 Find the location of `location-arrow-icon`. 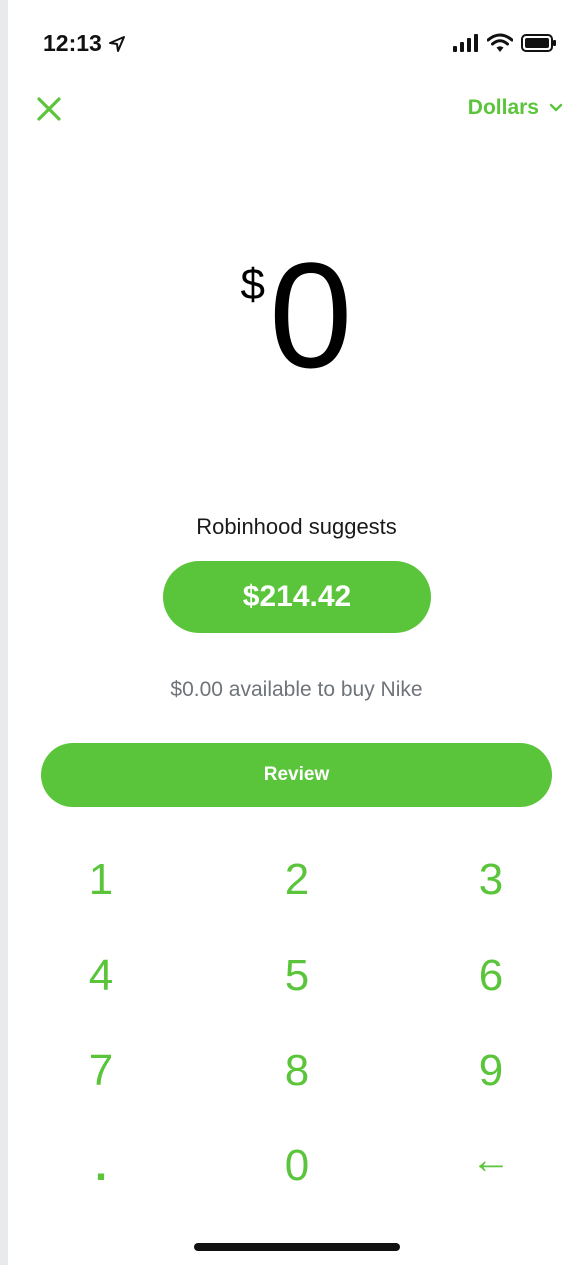

location-arrow-icon is located at coordinates (116, 43).